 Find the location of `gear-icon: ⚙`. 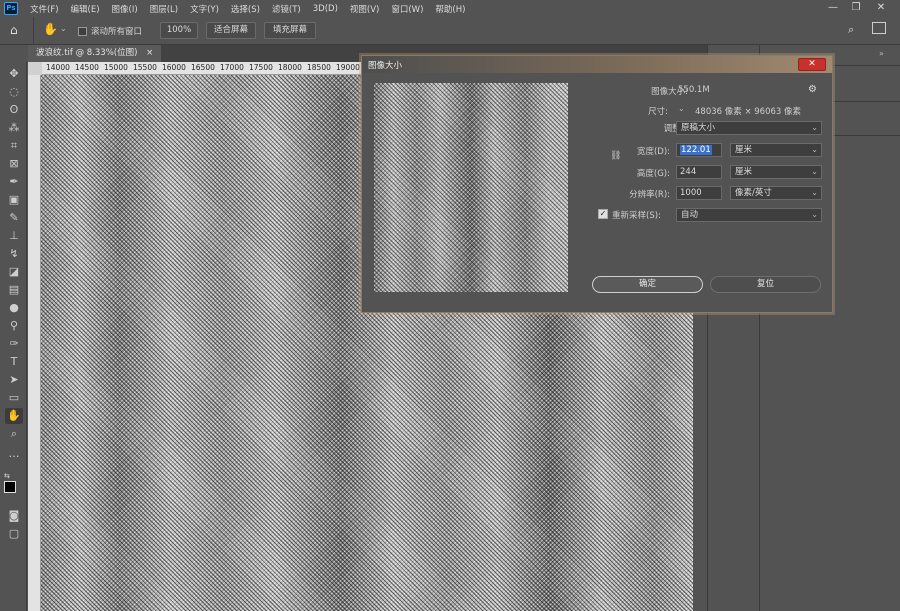

gear-icon: ⚙ is located at coordinates (812, 89).